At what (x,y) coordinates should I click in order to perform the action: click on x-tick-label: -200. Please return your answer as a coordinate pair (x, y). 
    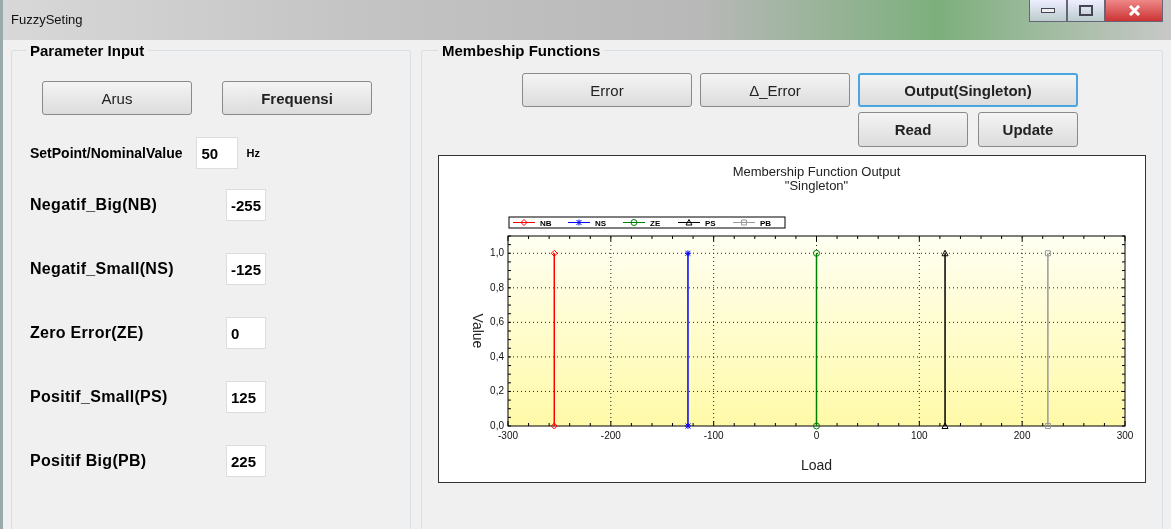
    Looking at the image, I should click on (610, 435).